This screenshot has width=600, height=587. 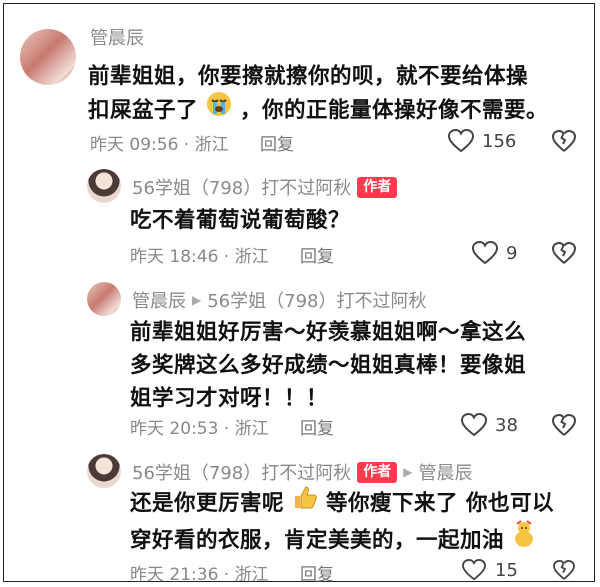 What do you see at coordinates (302, 472) in the screenshot?
I see `author-name: 56学姐（798）打不过阿秋 作者 ▶ 管晨辰` at bounding box center [302, 472].